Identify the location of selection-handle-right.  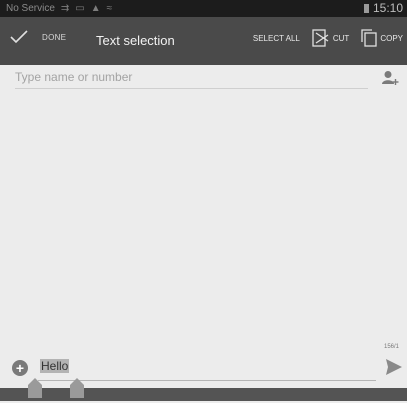
(77, 388).